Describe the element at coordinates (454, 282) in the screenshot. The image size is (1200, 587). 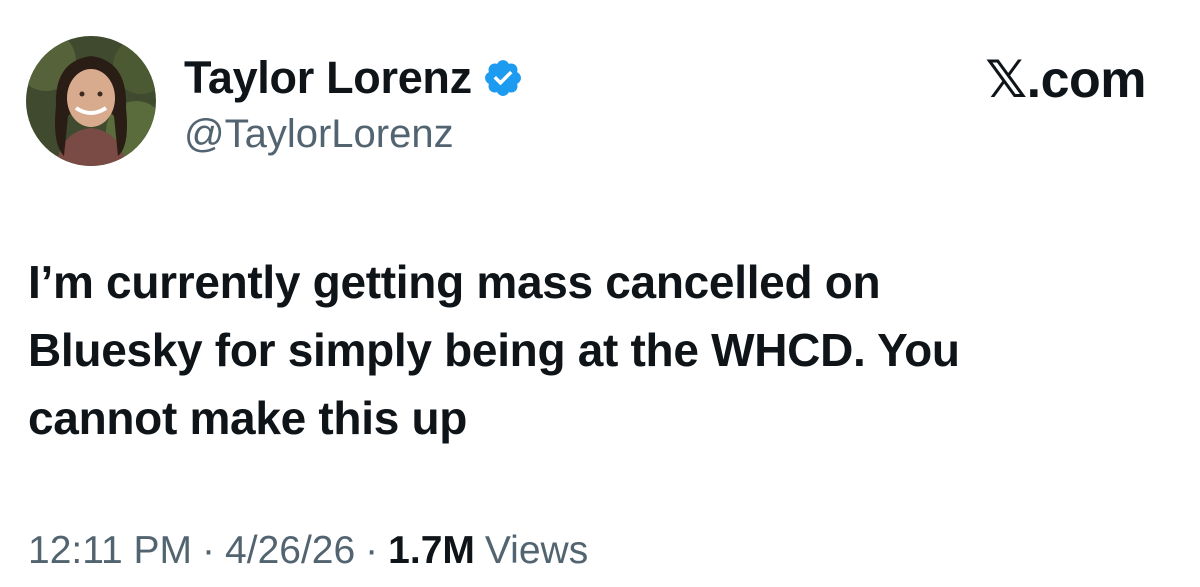
I see `tweet-text-line: I’m currently getting mass cancelled on` at that location.